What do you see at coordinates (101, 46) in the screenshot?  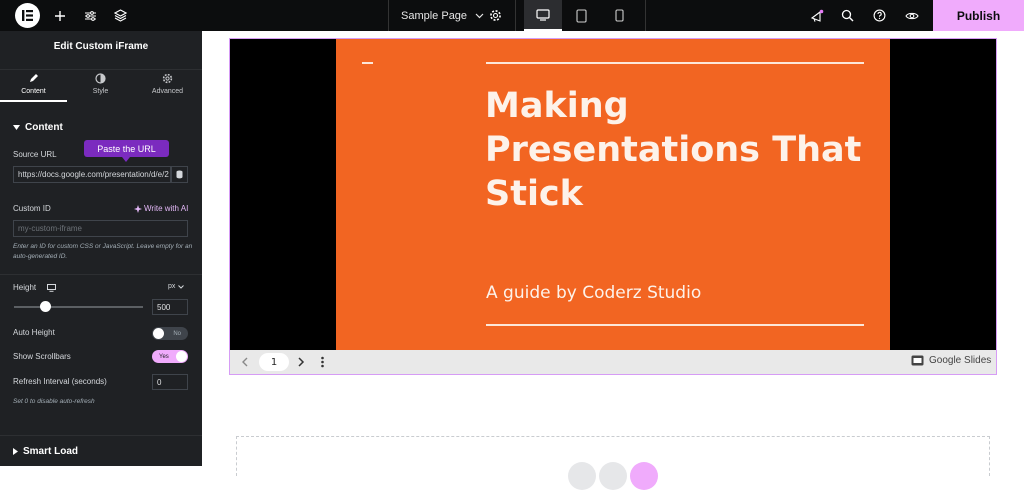 I see `panel-title: Edit Custom iFrame` at bounding box center [101, 46].